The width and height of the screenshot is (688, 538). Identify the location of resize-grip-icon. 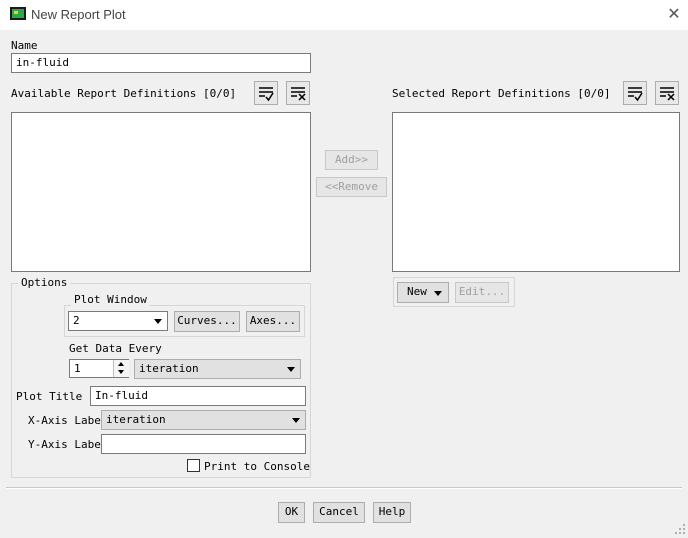
(680, 529).